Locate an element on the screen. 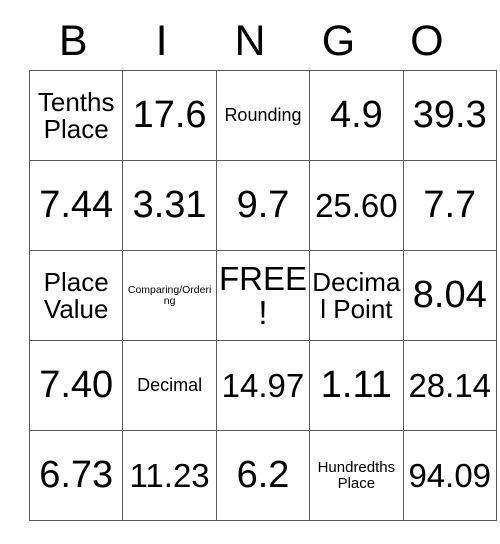 Image resolution: width=500 pixels, height=544 pixels. bingo-cell-label: Decimal is located at coordinates (170, 385).